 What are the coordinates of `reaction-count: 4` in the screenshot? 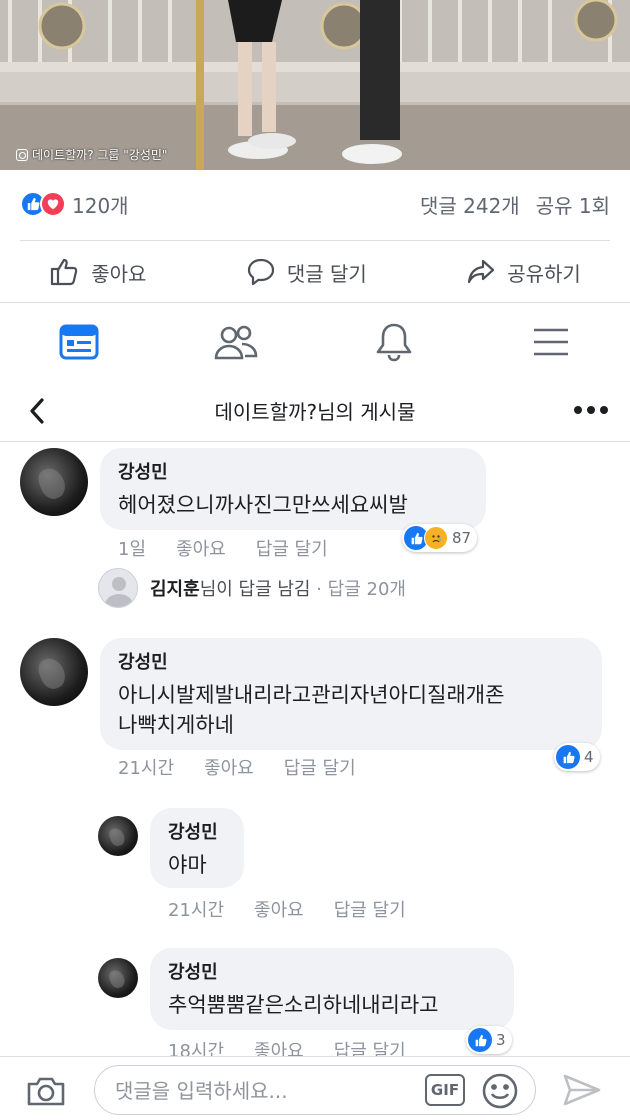 It's located at (589, 757).